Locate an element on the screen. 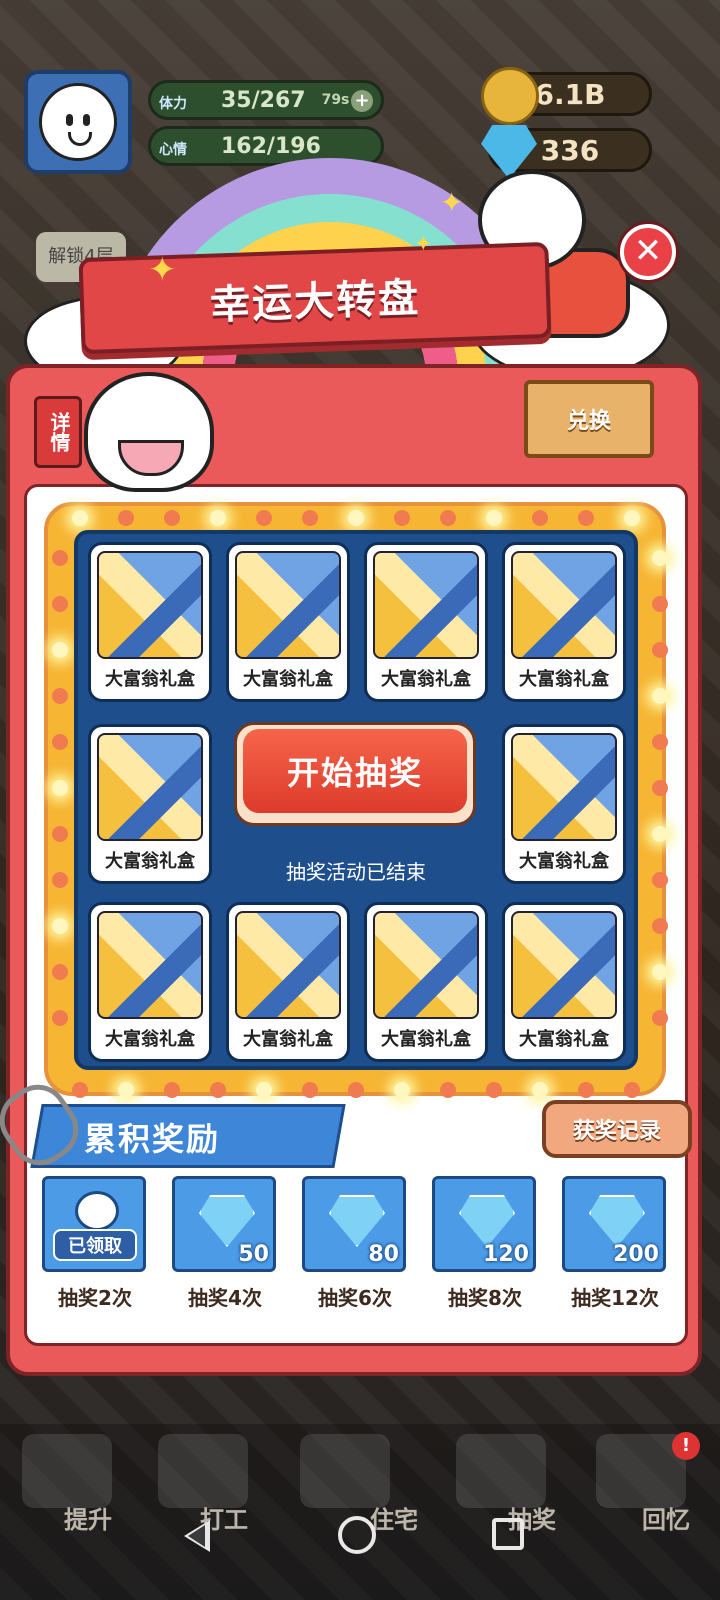  home-icon is located at coordinates (345, 1471).